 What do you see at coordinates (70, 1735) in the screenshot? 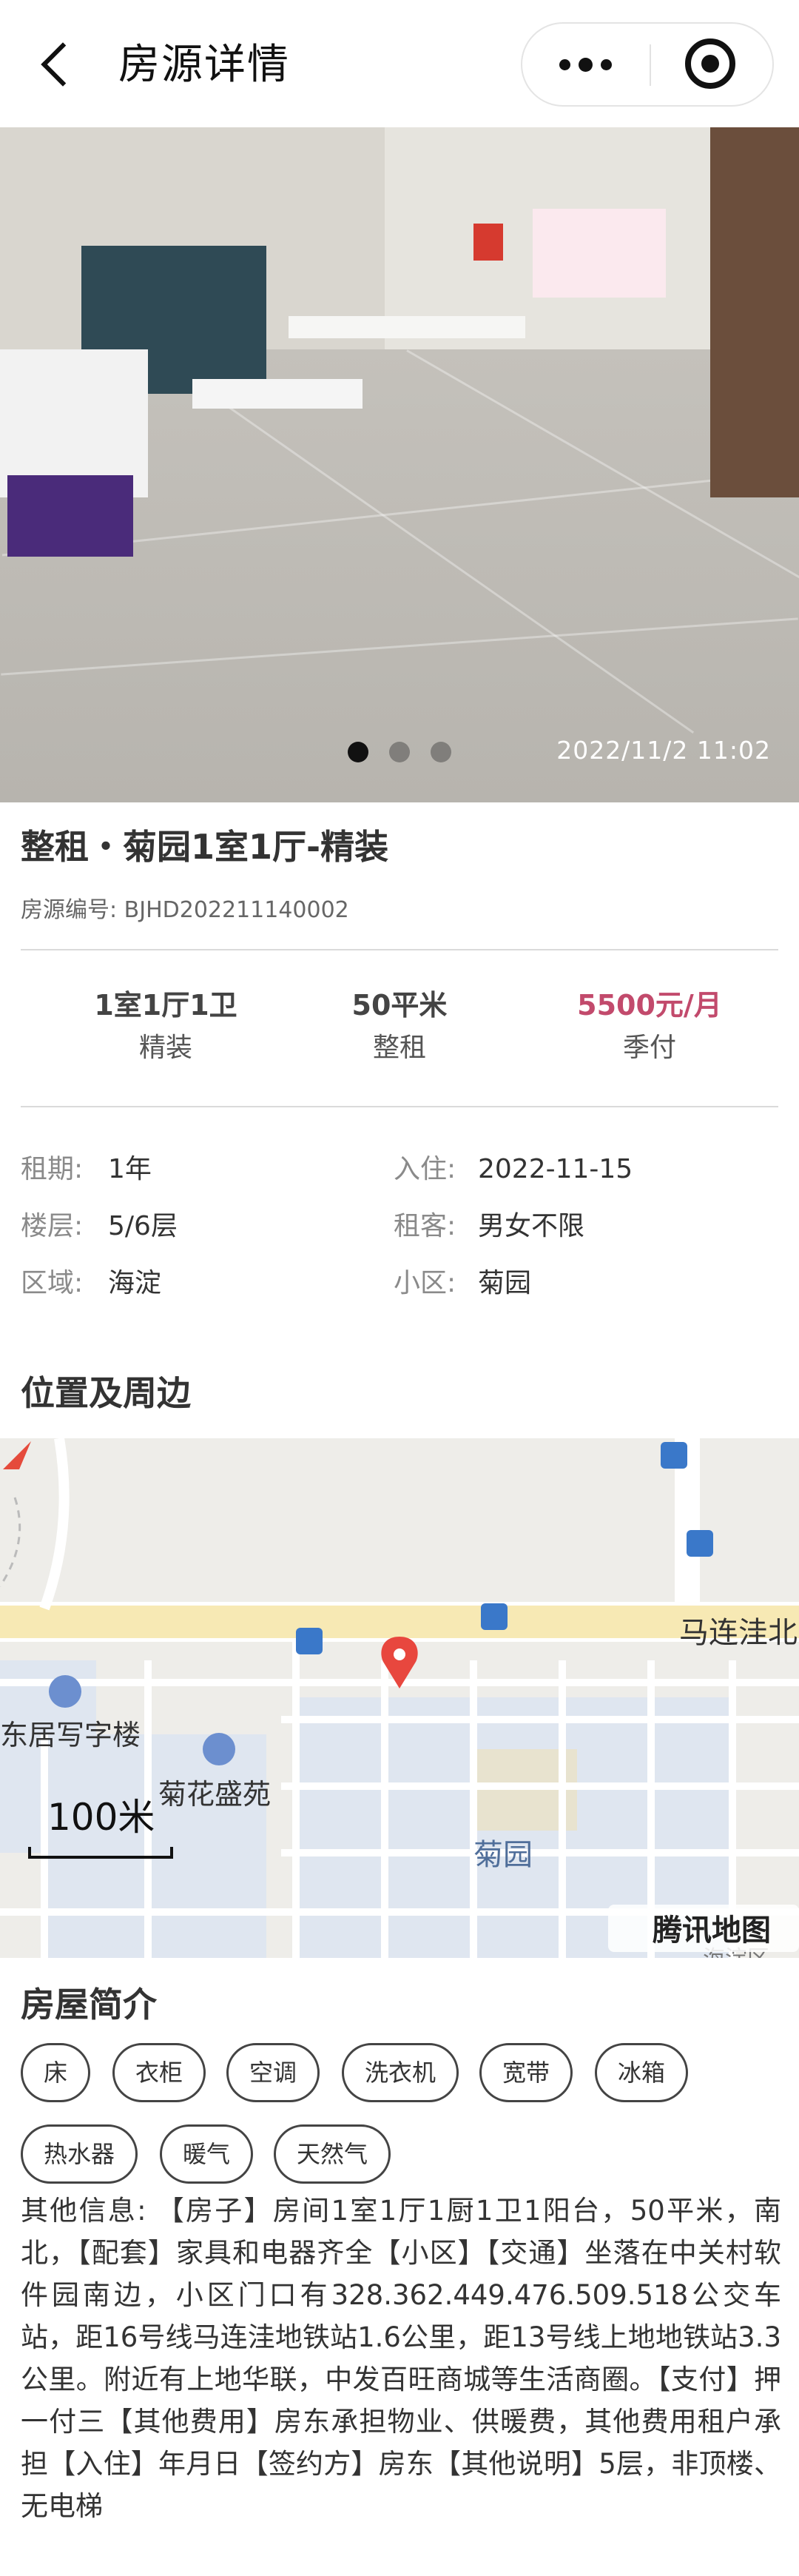
I see `map-office-label: 东居写字楼` at bounding box center [70, 1735].